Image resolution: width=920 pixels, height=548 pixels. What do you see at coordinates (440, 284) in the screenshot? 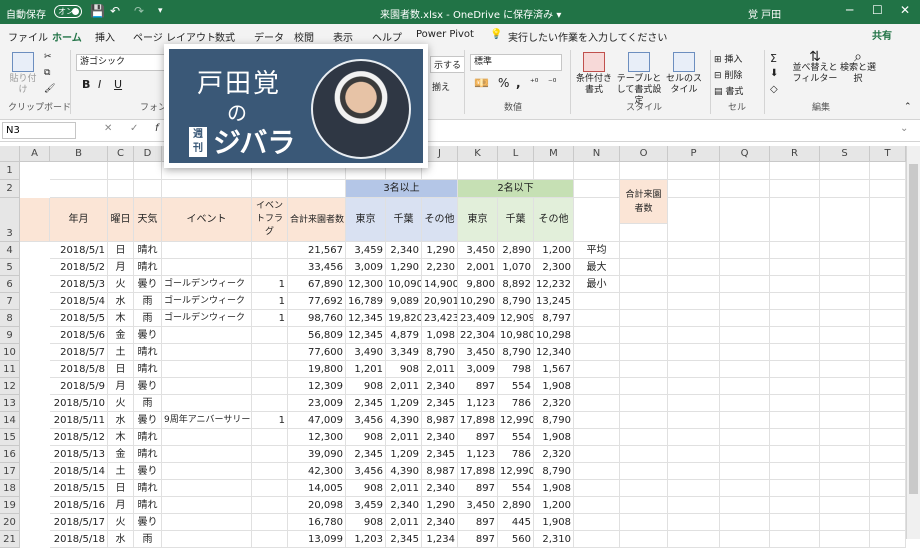
I see `other-cell: 14,900` at bounding box center [440, 284].